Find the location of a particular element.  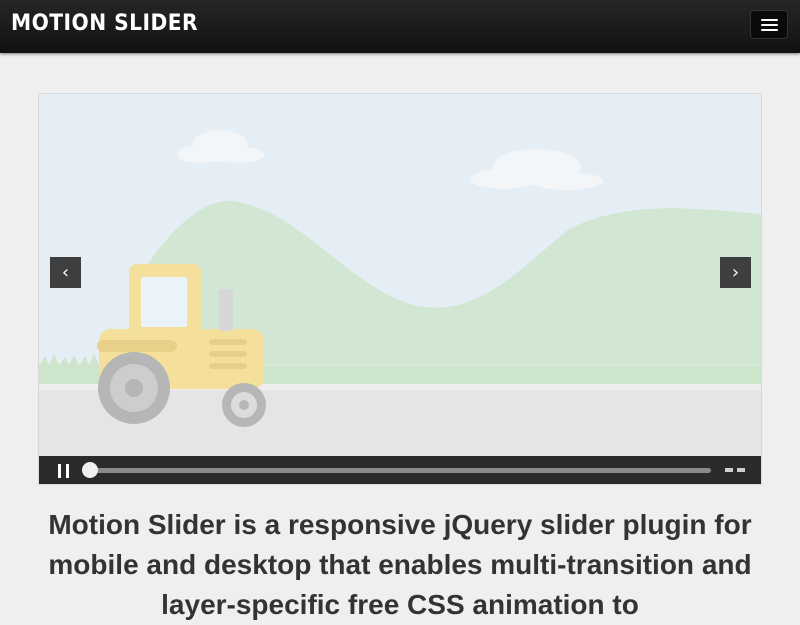

top-navbar: MOTION SLIDER is located at coordinates (400, 26).